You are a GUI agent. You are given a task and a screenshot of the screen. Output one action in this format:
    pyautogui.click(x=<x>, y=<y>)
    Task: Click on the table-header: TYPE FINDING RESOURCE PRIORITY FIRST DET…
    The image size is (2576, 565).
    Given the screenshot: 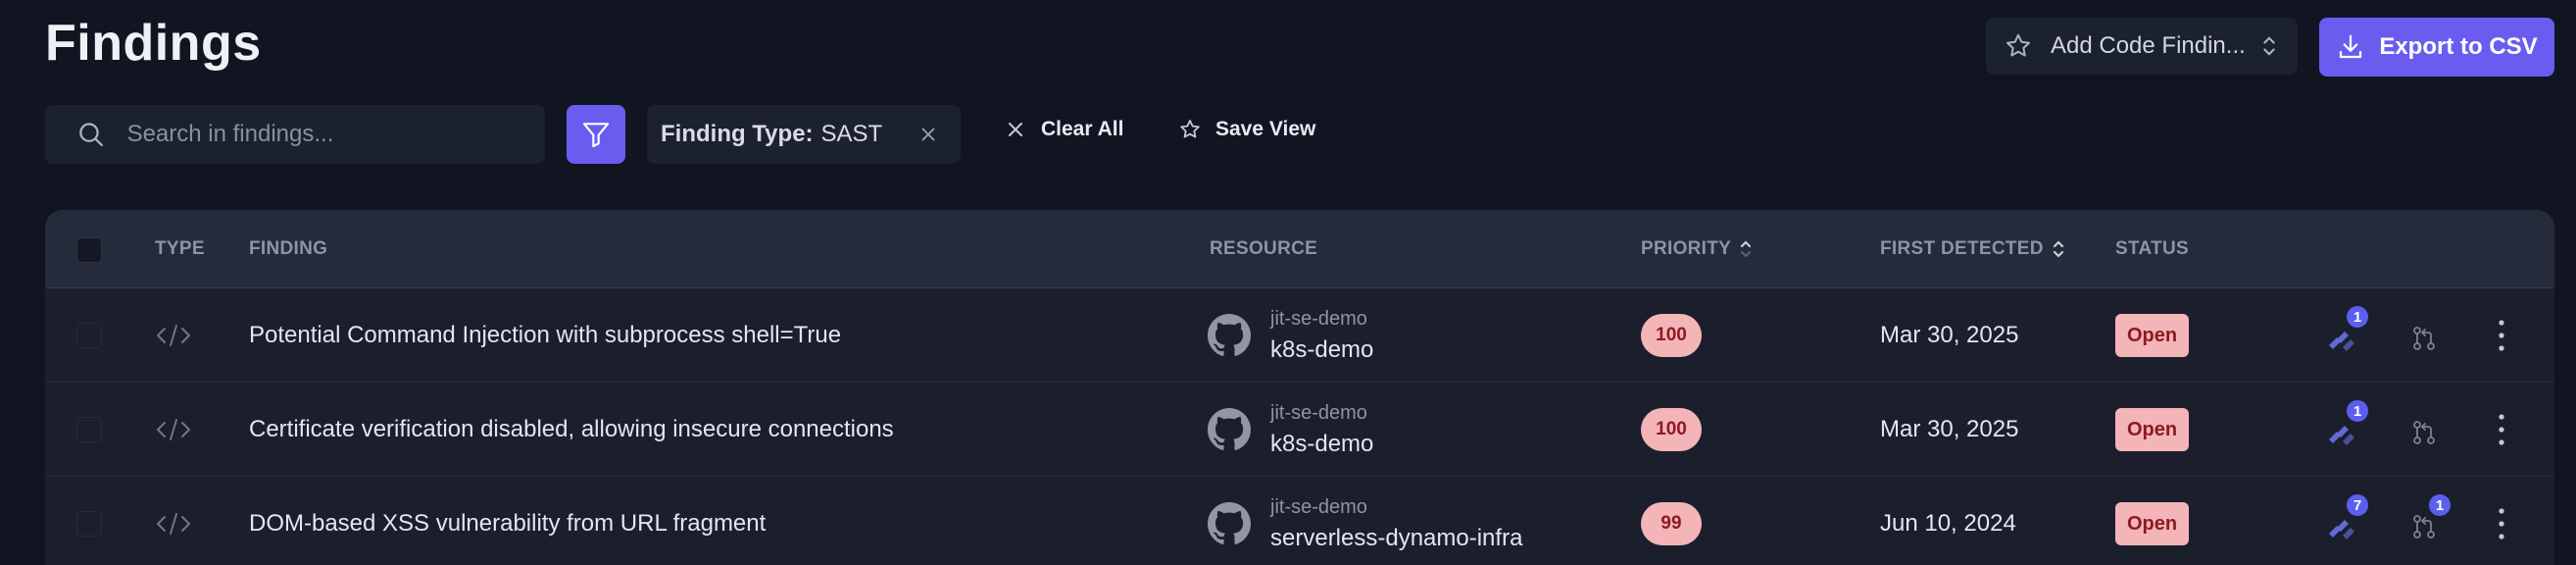 What is the action you would take?
    pyautogui.click(x=1299, y=249)
    